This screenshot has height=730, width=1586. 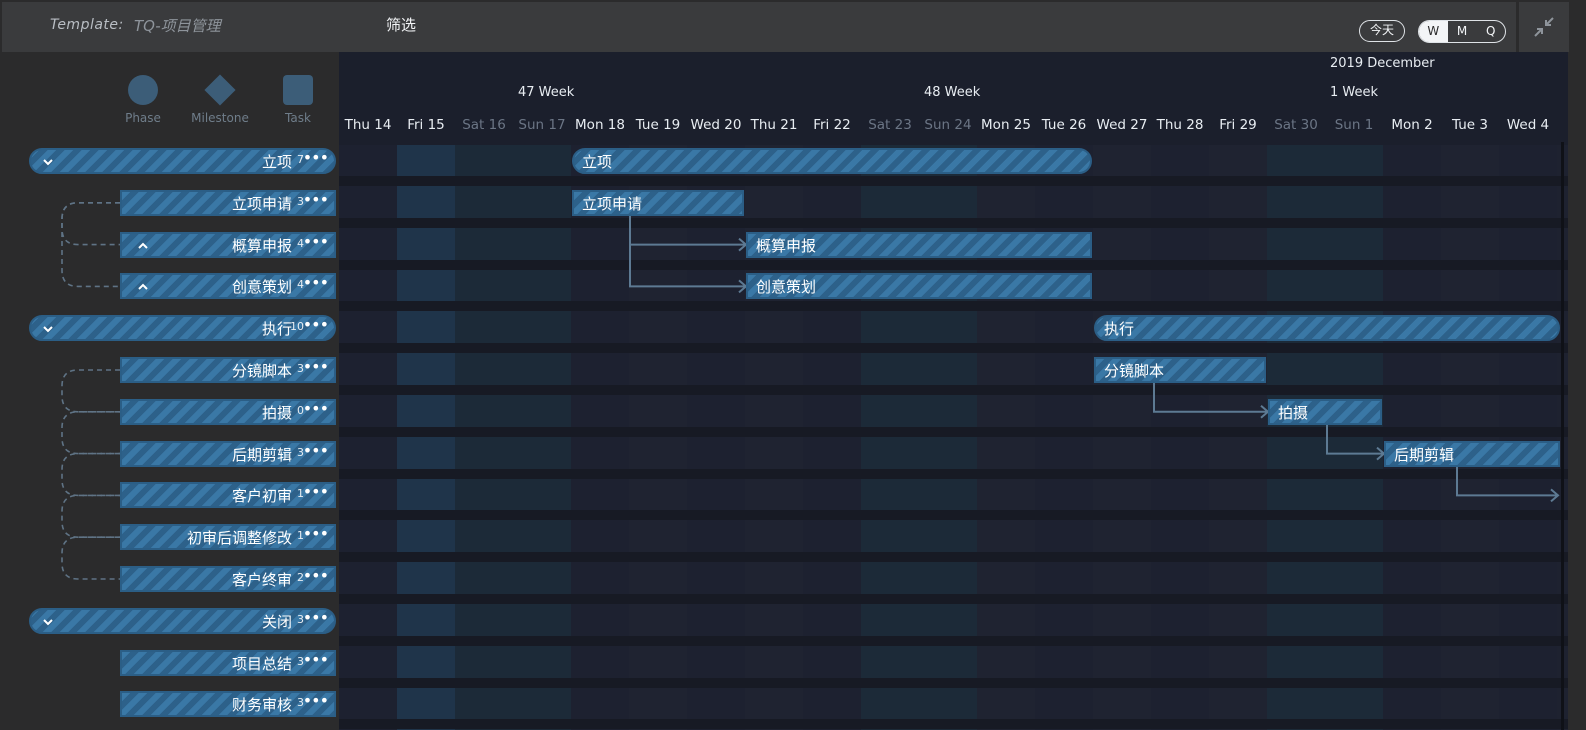 What do you see at coordinates (612, 203) in the screenshot?
I see `bar-label: 立项申请` at bounding box center [612, 203].